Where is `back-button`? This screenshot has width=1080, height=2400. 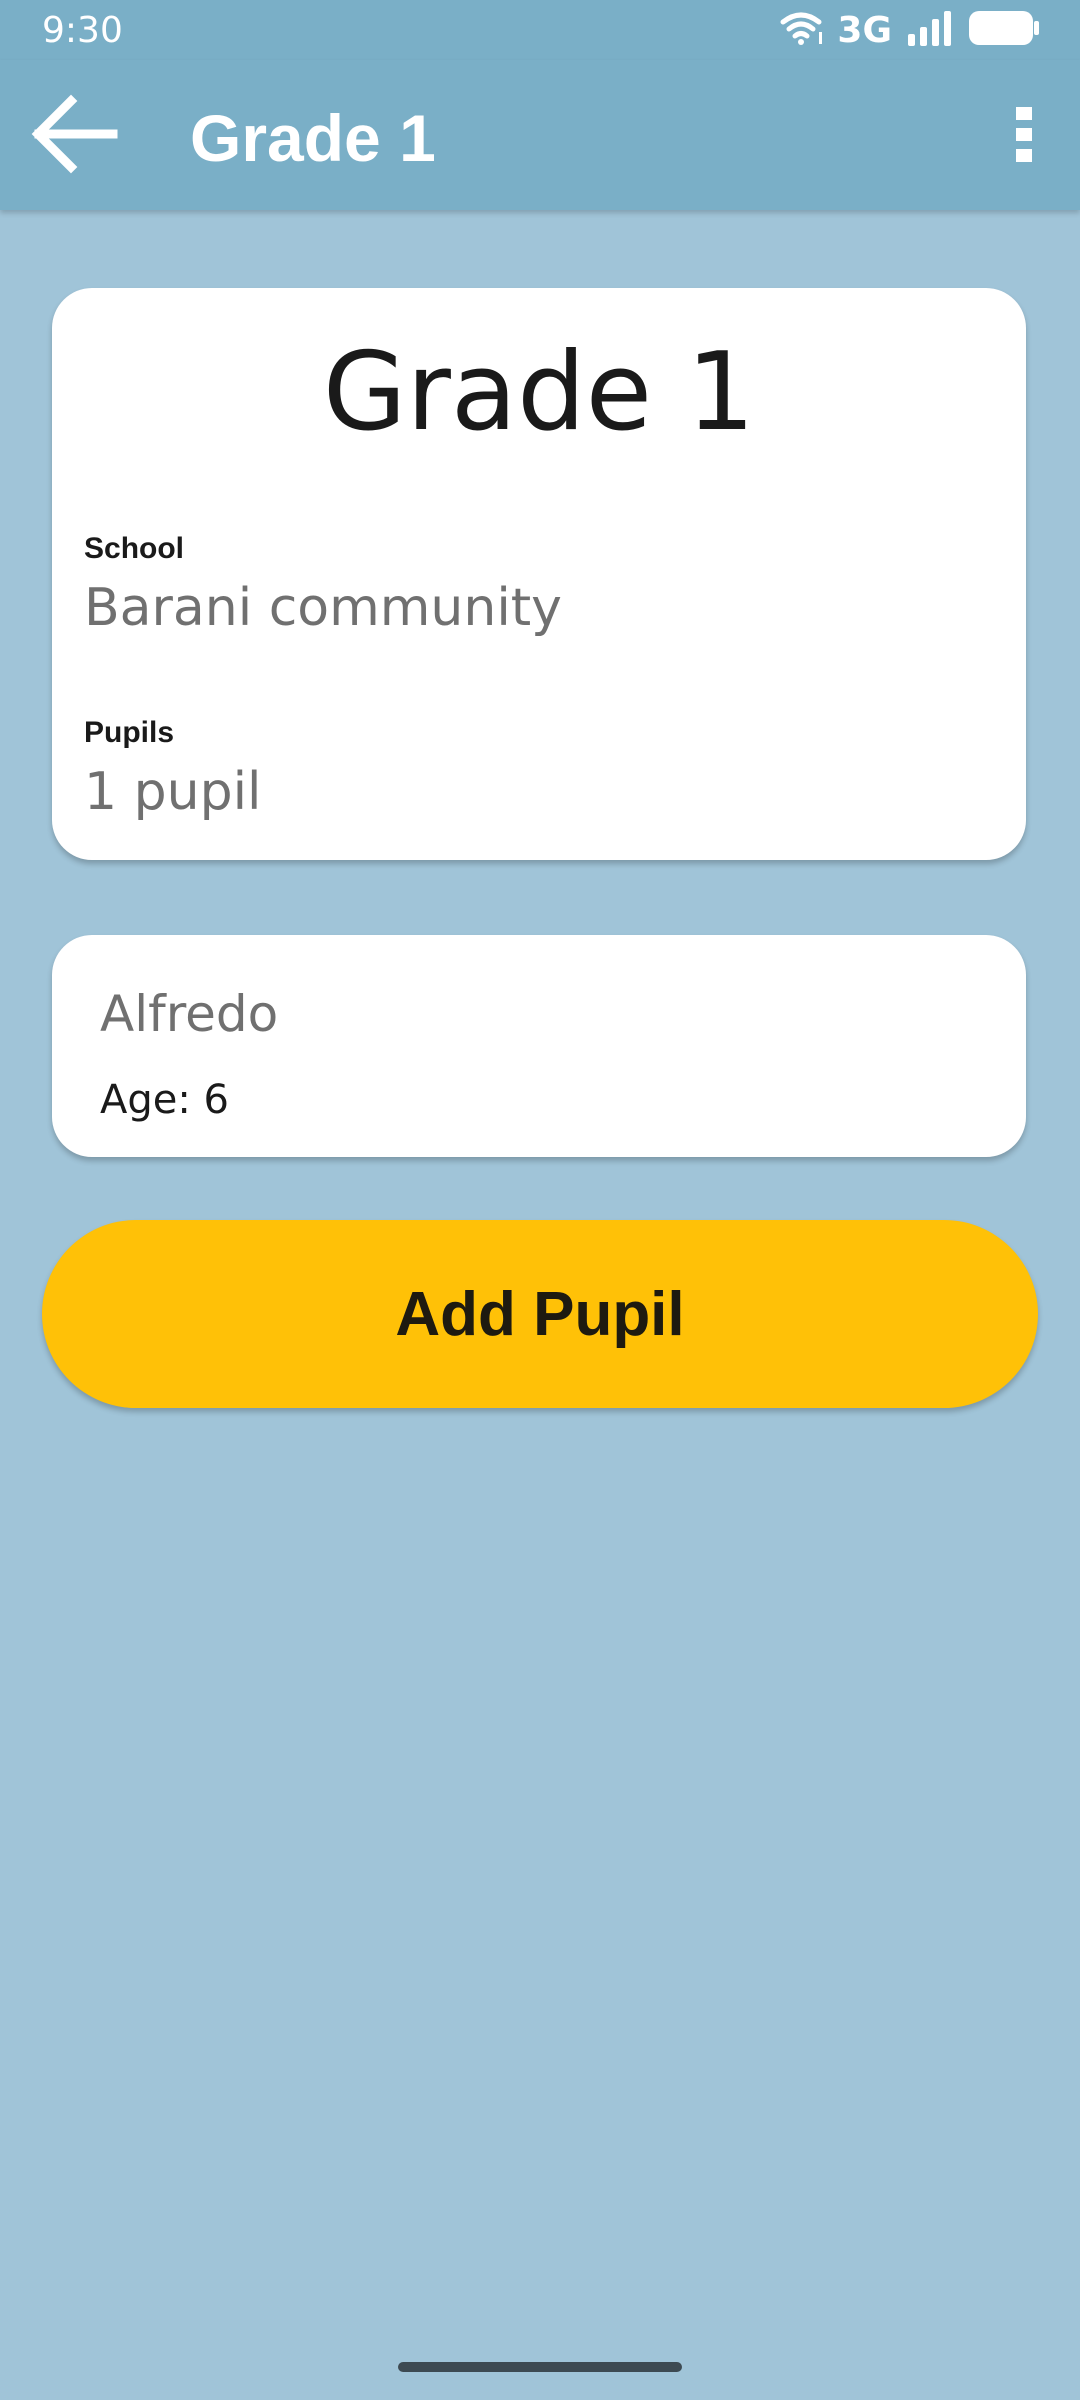
back-button is located at coordinates (74, 134).